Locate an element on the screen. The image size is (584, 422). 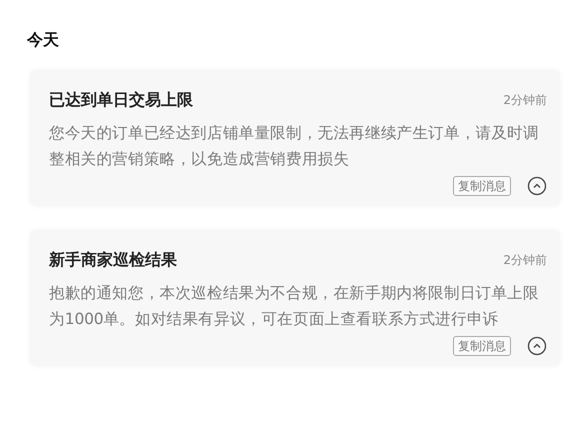
message-title: 新手商家巡检结果 is located at coordinates (113, 260).